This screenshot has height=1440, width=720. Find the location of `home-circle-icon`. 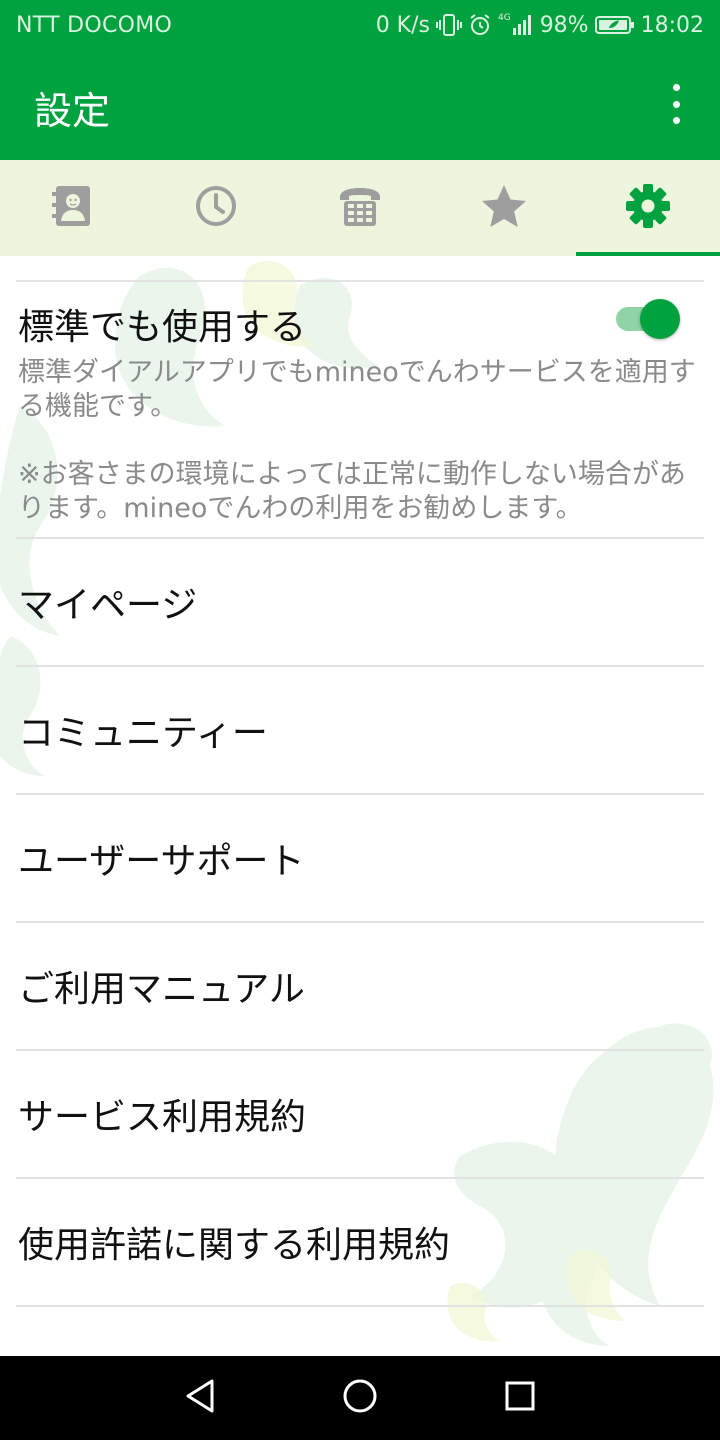

home-circle-icon is located at coordinates (360, 1398).